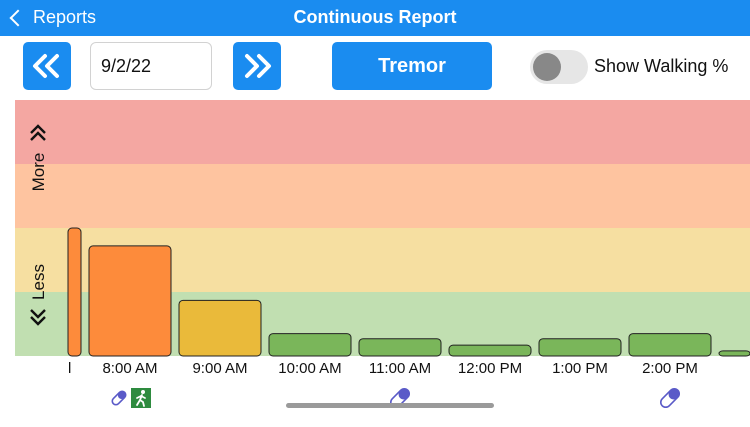 This screenshot has width=750, height=427. Describe the element at coordinates (38, 172) in the screenshot. I see `more-axis-label: More` at that location.